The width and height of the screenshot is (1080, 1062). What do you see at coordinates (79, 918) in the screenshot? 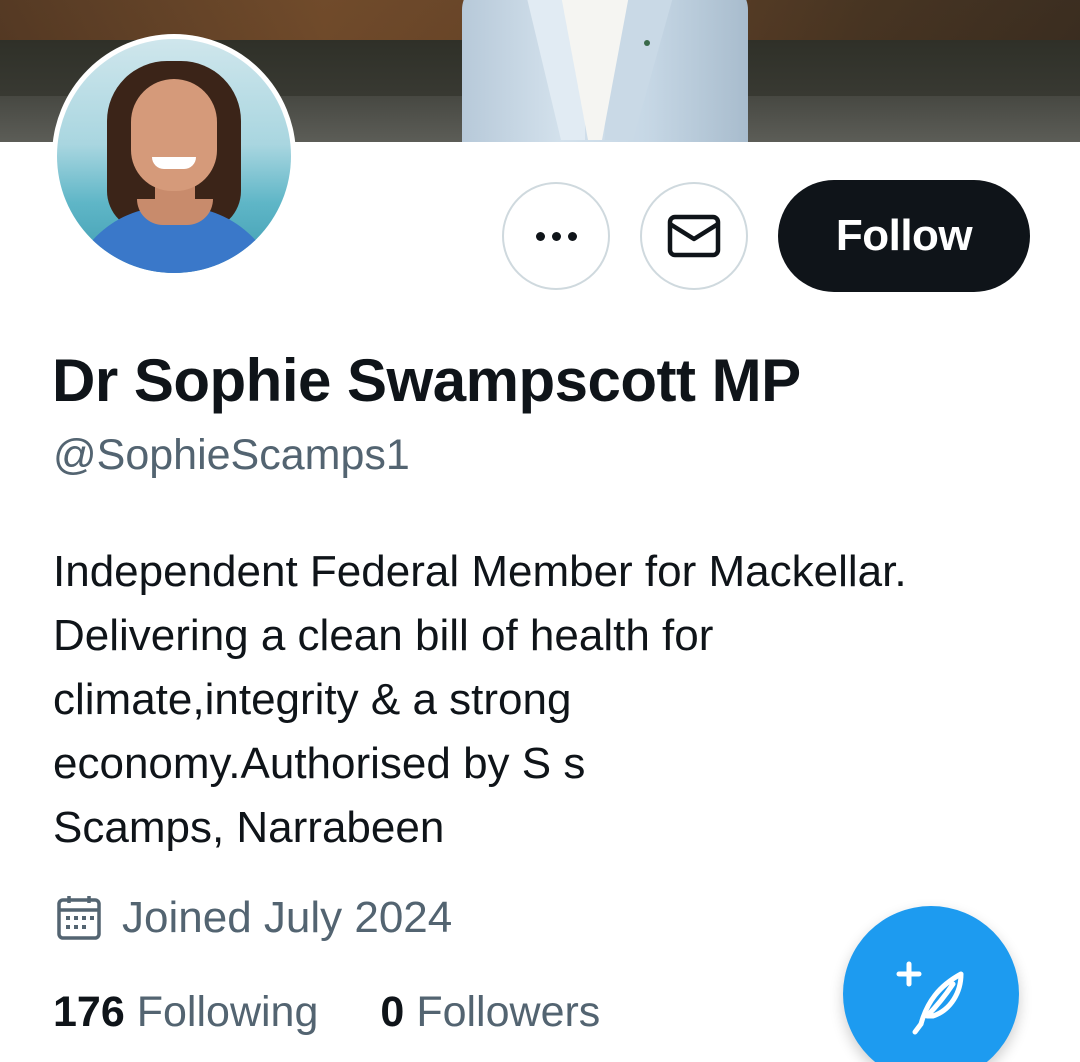
I see `calendar-icon` at bounding box center [79, 918].